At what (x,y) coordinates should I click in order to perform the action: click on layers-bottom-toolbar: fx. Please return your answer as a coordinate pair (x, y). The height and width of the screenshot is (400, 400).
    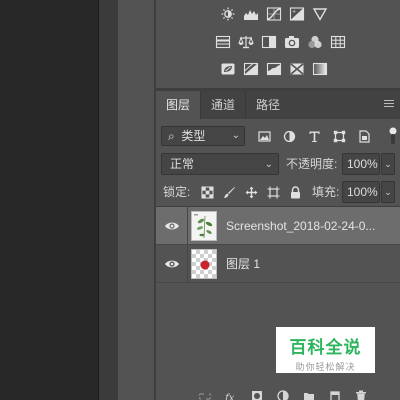
    Looking at the image, I should click on (278, 394).